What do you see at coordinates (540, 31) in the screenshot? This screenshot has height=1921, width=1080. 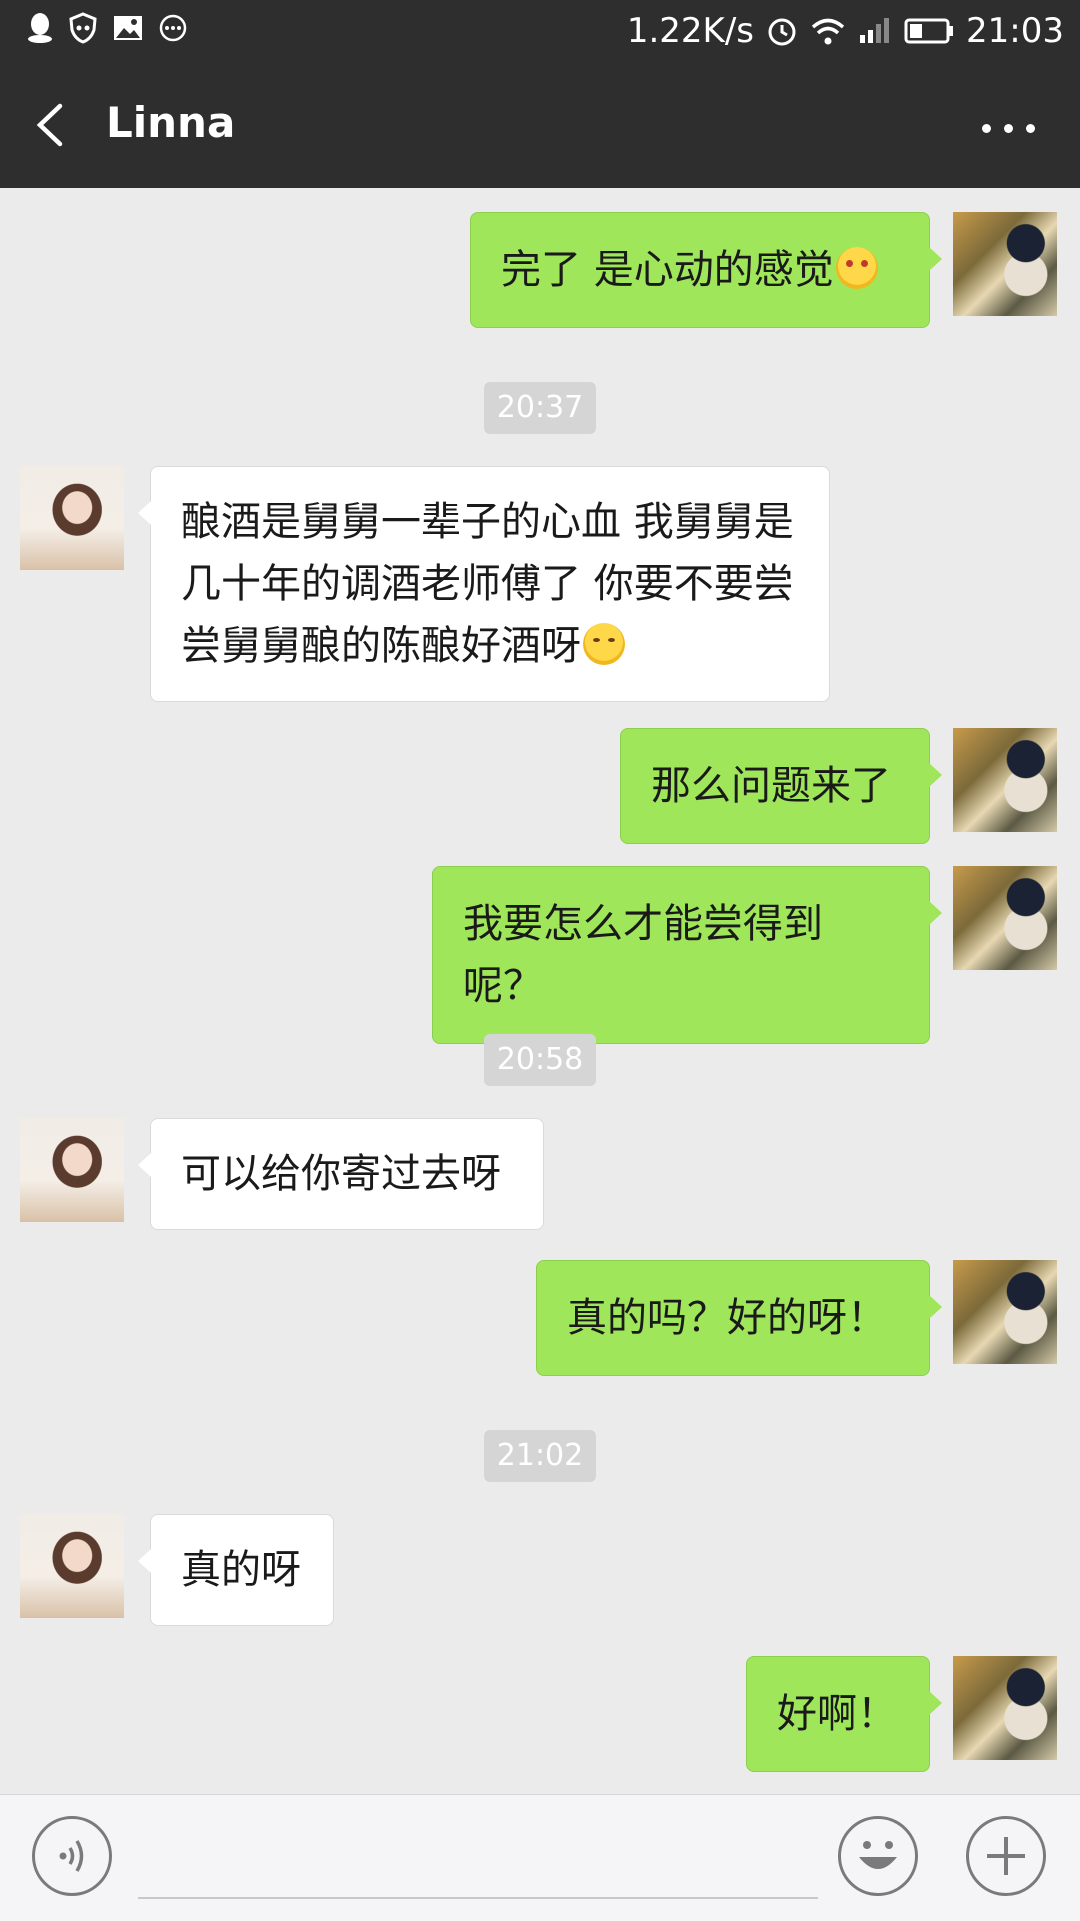 I see `status-bar: 1.22K/s 21:03` at bounding box center [540, 31].